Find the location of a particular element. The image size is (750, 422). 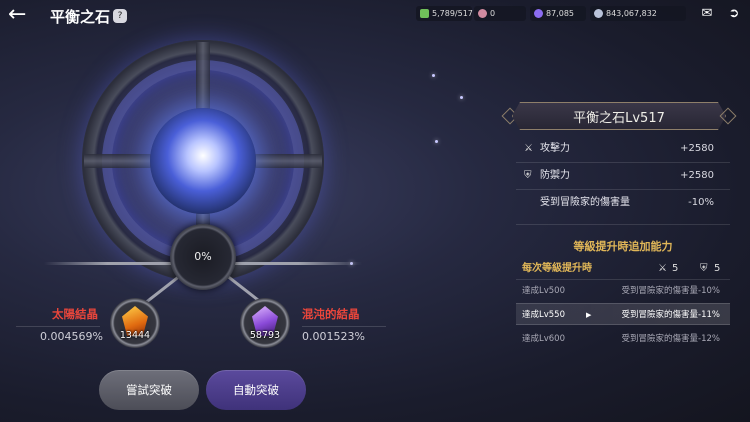

levelup-section-title: 等級提升時追加能力 is located at coordinates (623, 246).